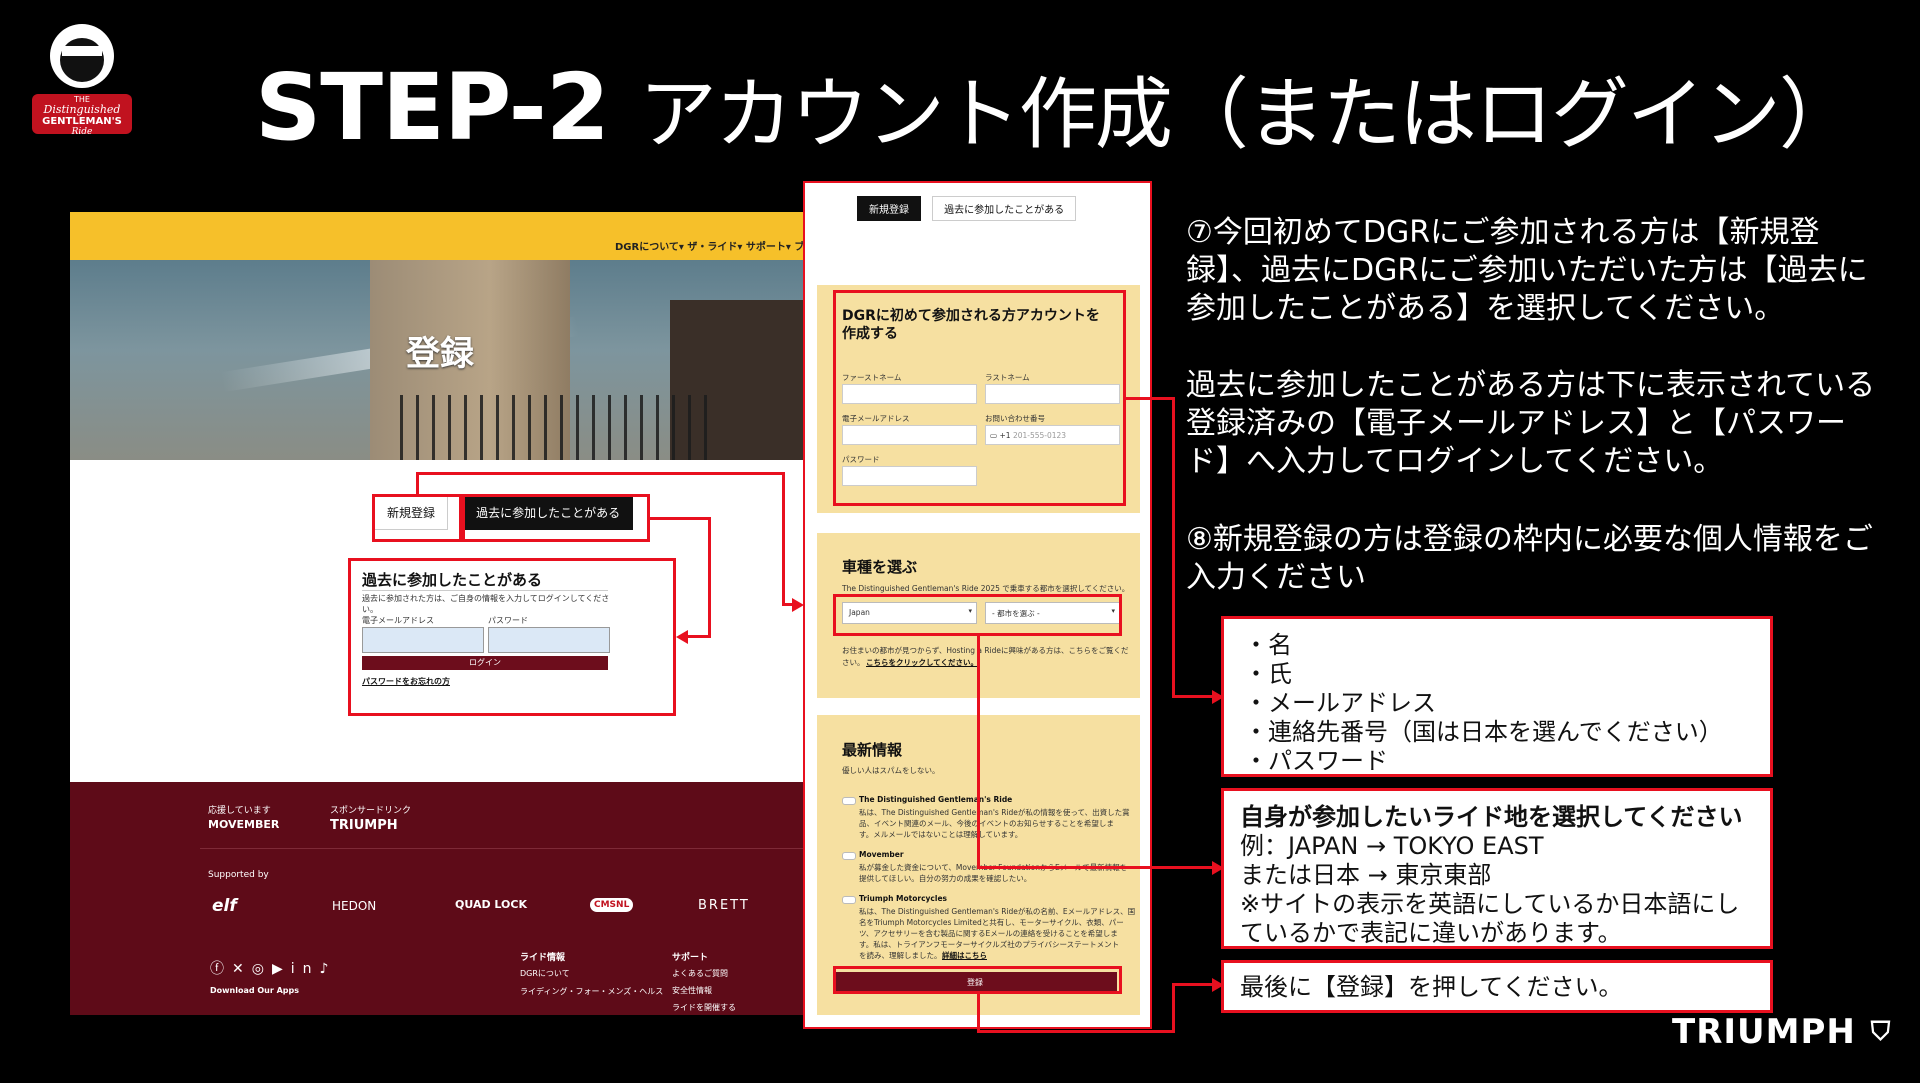 The image size is (1920, 1083). Describe the element at coordinates (936, 799) in the screenshot. I see `opt1-title: The Distinguished Gentleman's Ride` at that location.